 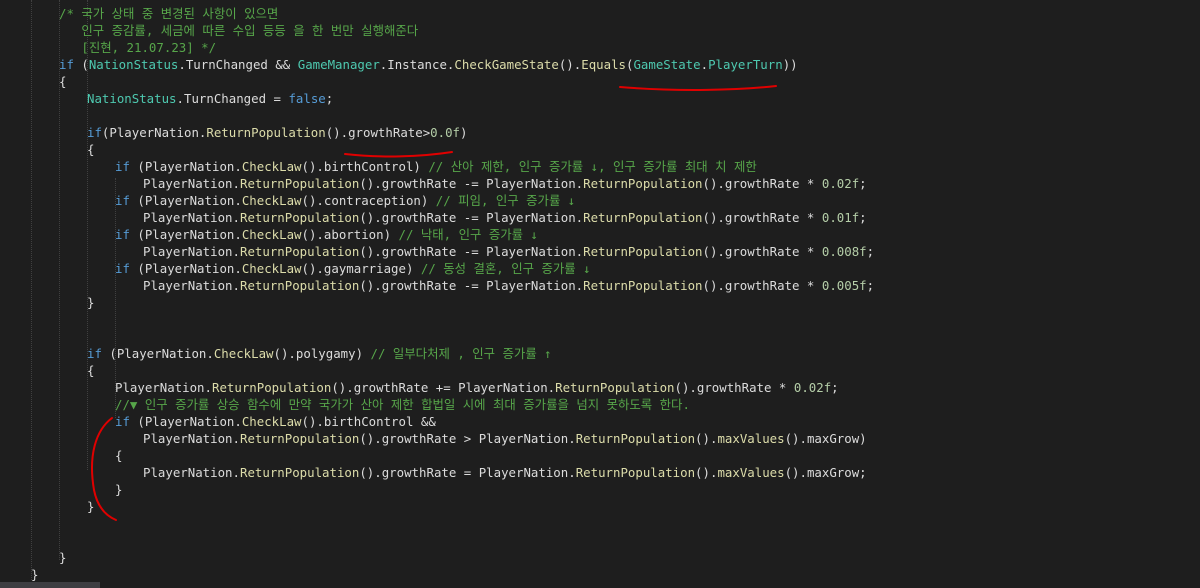 I want to click on code-token: ().abortion), so click(x=350, y=234).